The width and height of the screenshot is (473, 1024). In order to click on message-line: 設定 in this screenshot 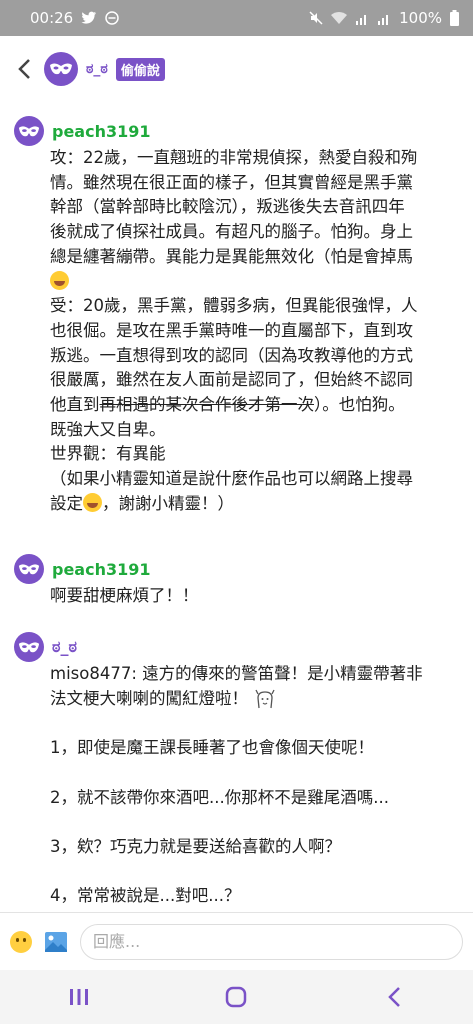, I will do `click(66, 503)`.